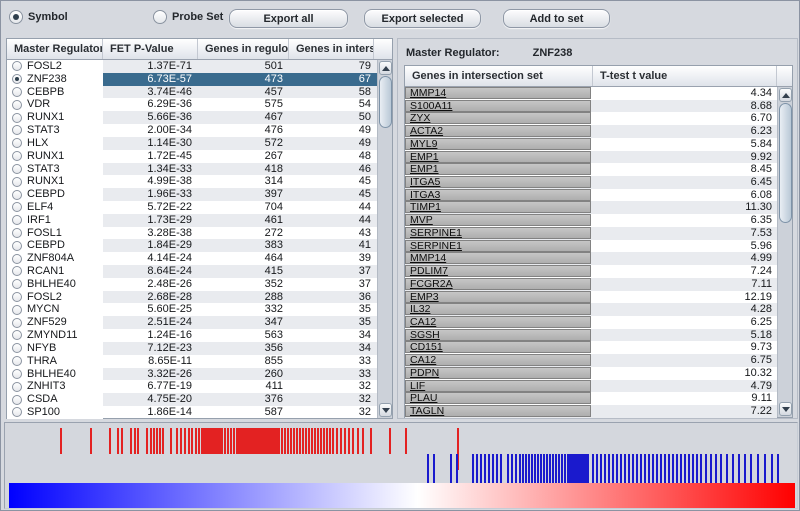  I want to click on gene-name-button: SGSH, so click(498, 334).